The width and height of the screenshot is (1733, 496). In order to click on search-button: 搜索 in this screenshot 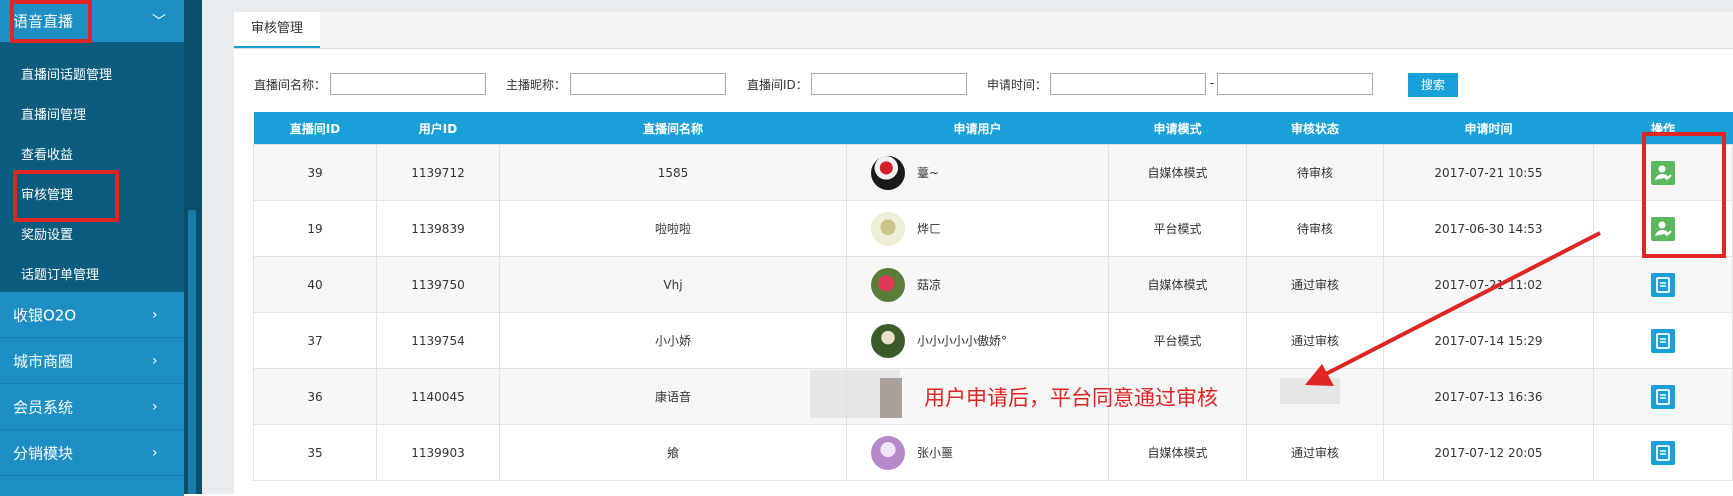, I will do `click(1433, 85)`.